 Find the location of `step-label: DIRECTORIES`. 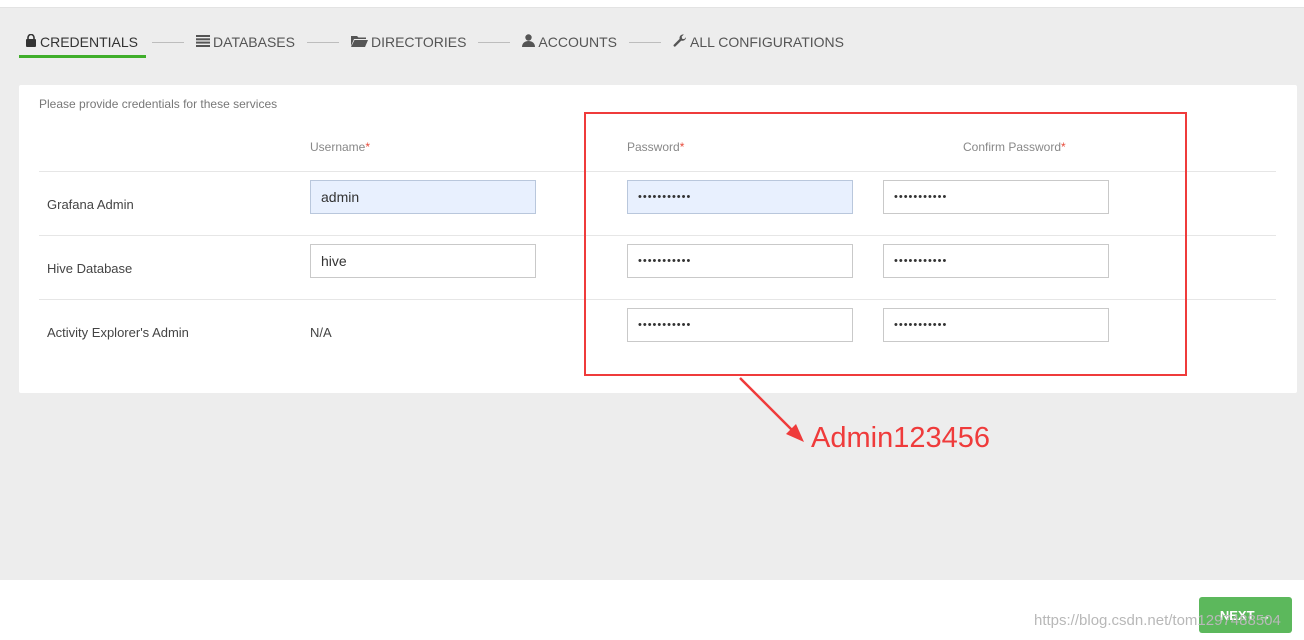

step-label: DIRECTORIES is located at coordinates (418, 42).